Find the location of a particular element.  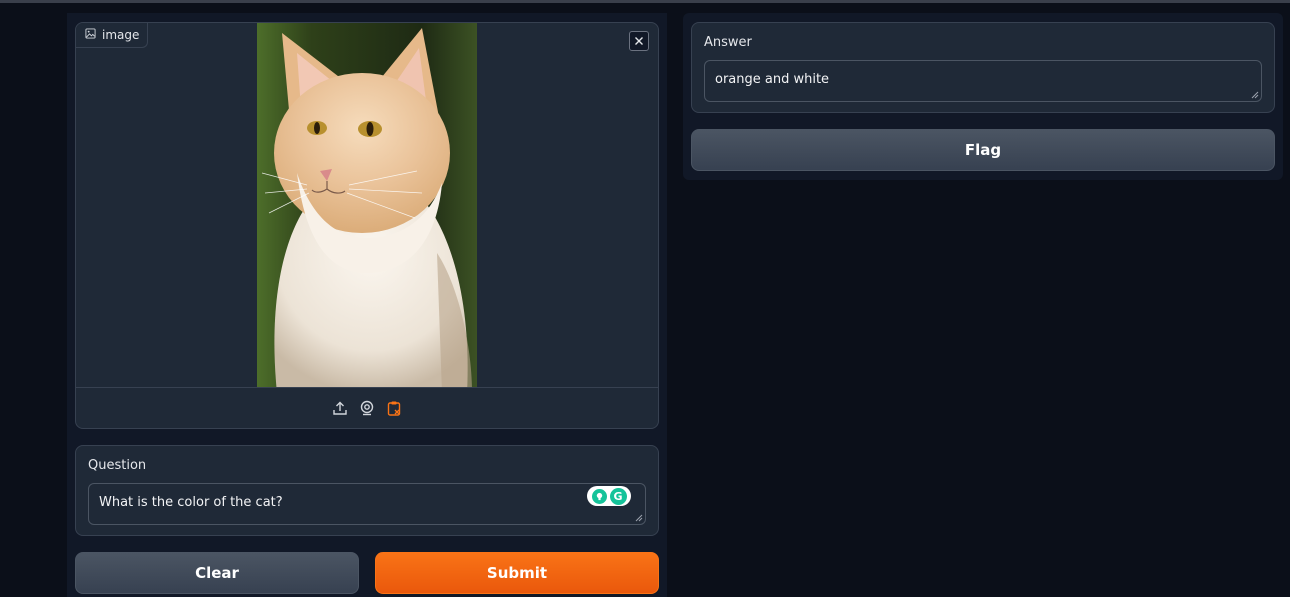

close-icon is located at coordinates (639, 41).